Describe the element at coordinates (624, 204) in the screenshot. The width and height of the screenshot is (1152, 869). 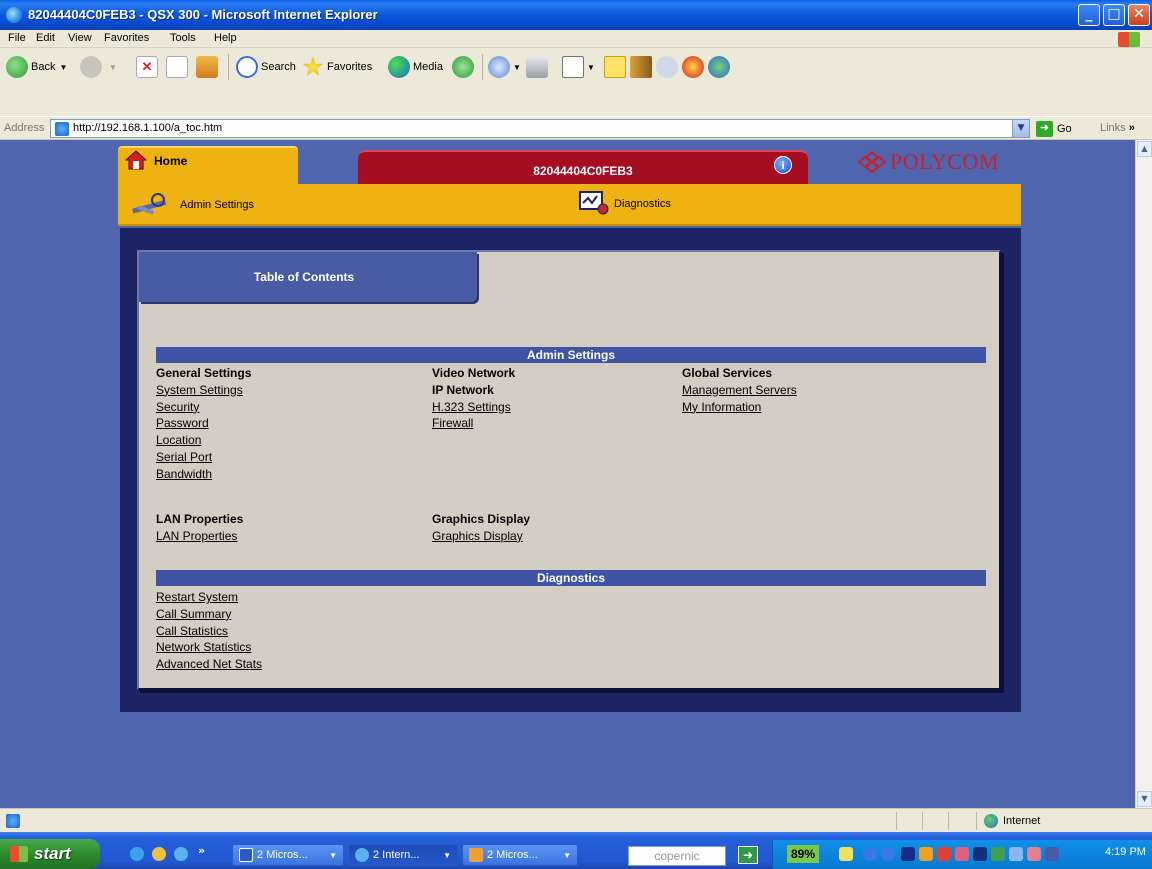
I see `nav-diagnostics: Diagnostics` at that location.